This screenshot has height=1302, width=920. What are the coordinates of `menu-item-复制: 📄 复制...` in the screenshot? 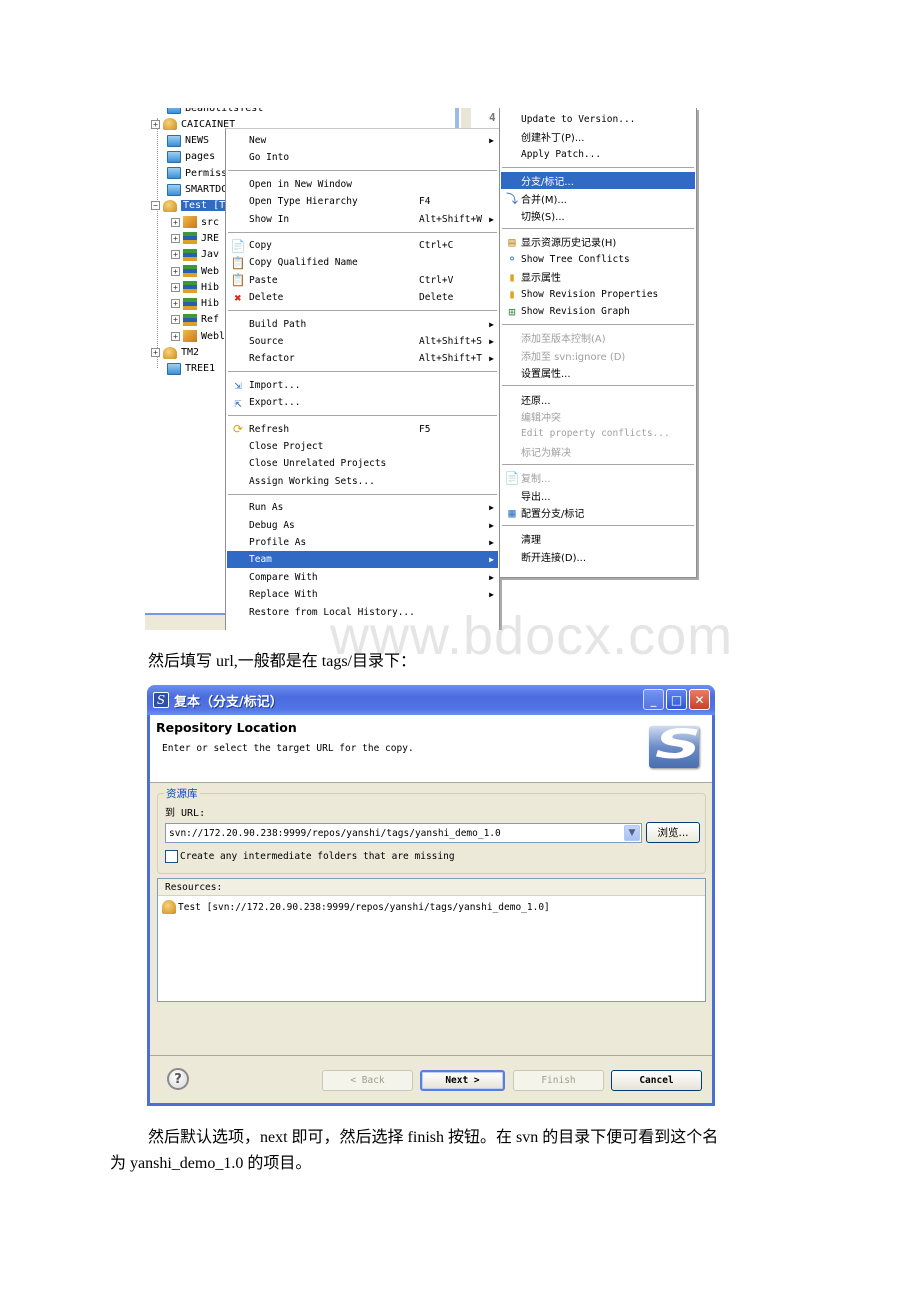 It's located at (598, 477).